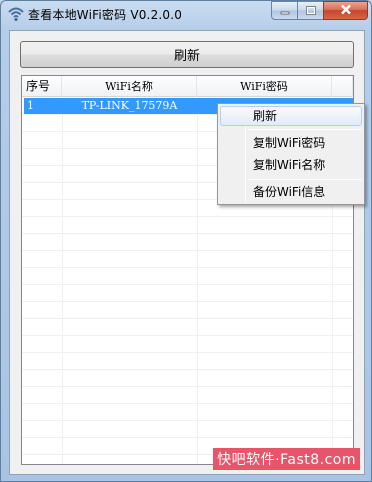 The height and width of the screenshot is (482, 372). I want to click on close-icon, so click(346, 11).